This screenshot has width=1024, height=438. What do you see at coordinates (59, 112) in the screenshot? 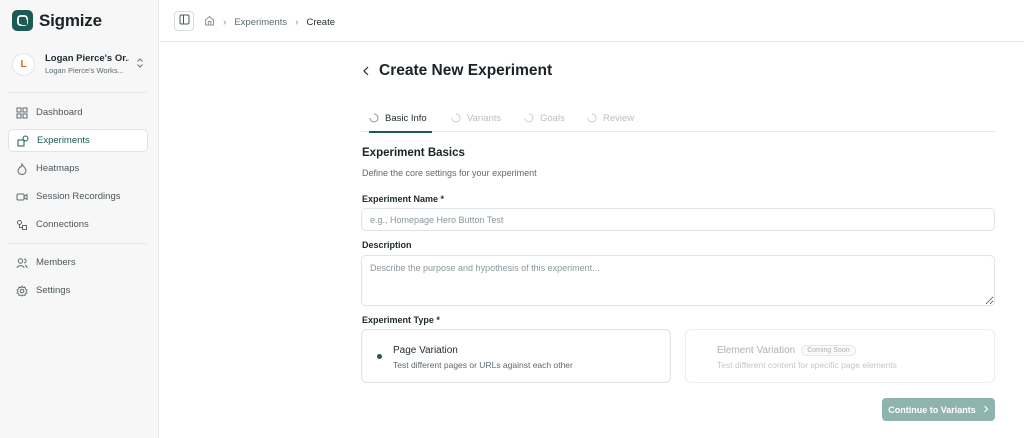
I see `sidebar-item-label: Dashboard` at bounding box center [59, 112].